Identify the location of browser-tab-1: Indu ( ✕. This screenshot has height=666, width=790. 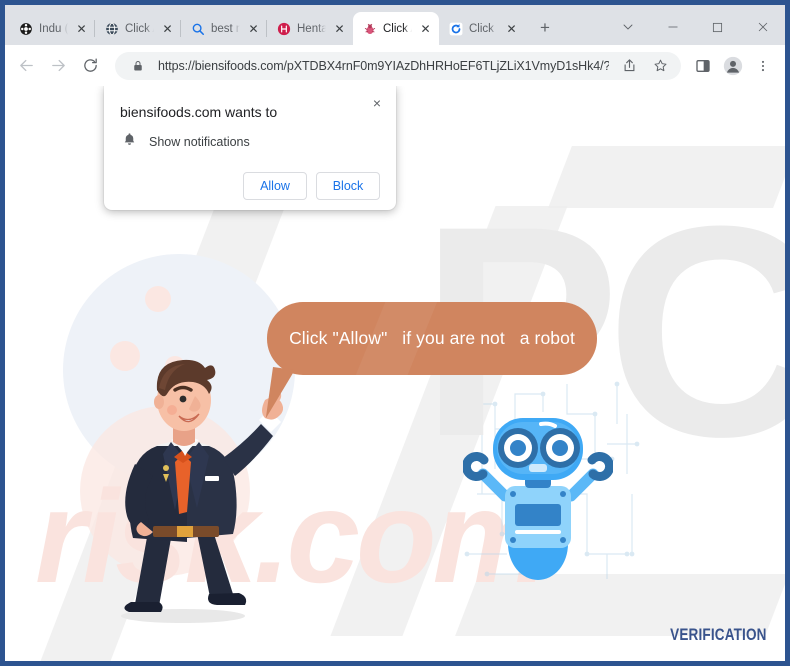
(52, 28).